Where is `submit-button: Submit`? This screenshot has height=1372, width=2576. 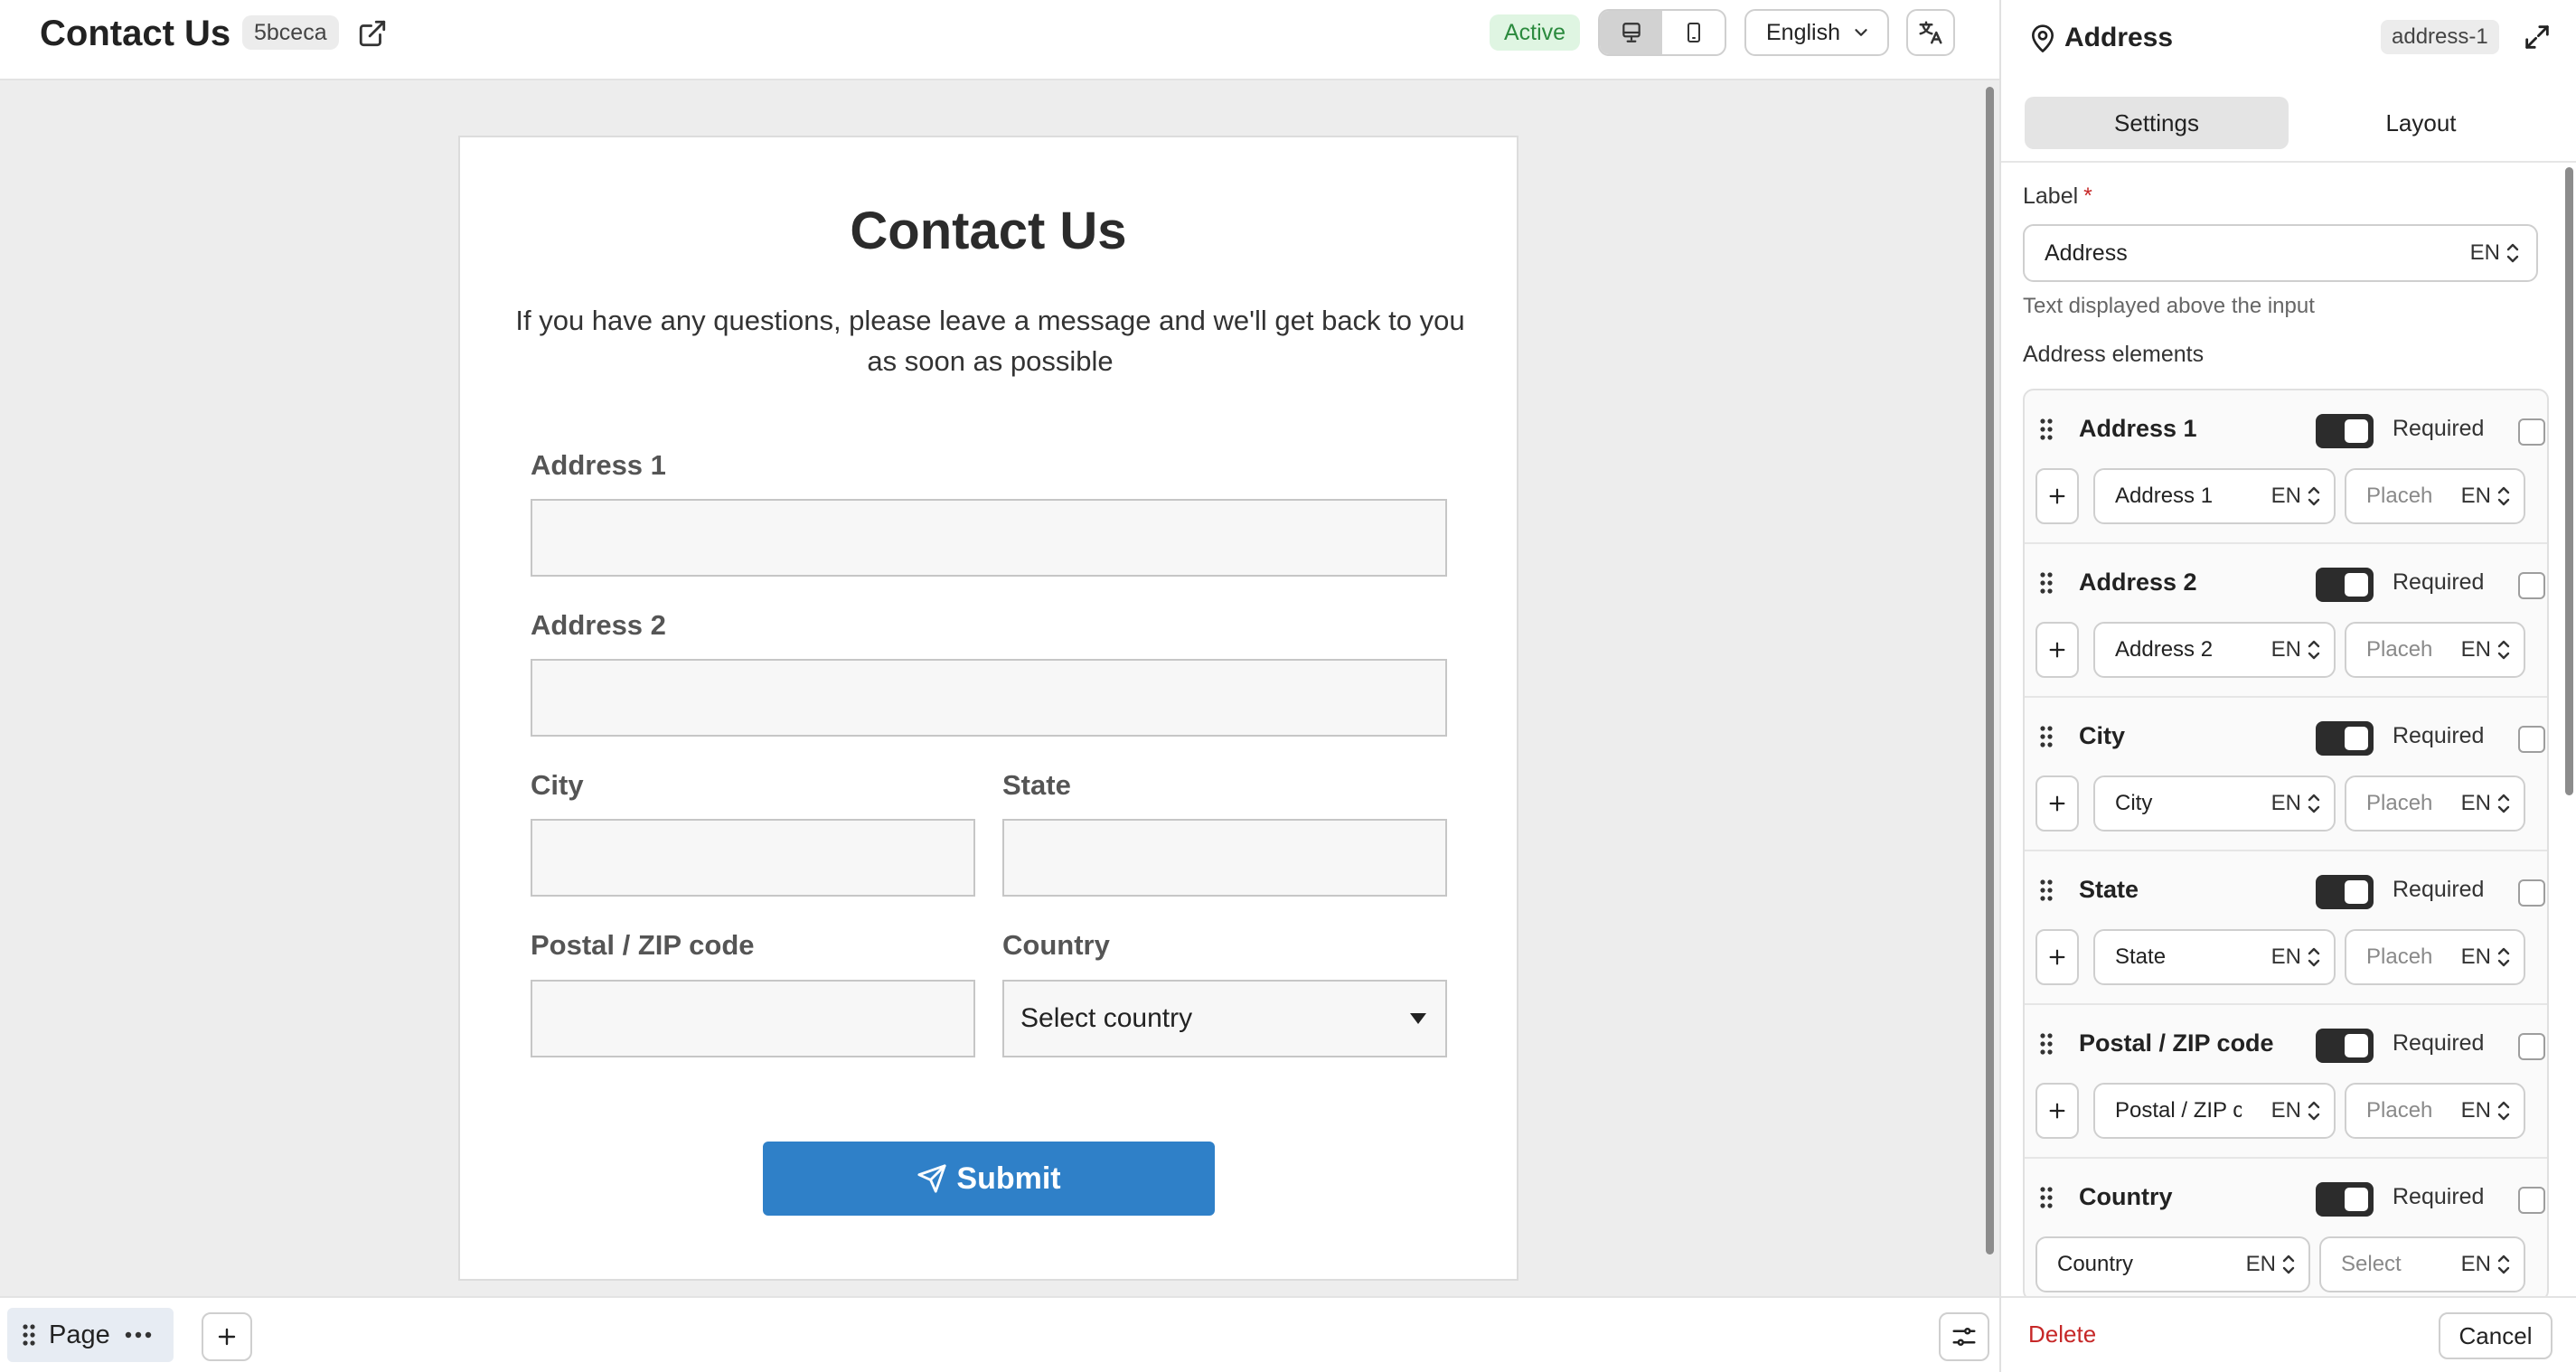 submit-button: Submit is located at coordinates (989, 1179).